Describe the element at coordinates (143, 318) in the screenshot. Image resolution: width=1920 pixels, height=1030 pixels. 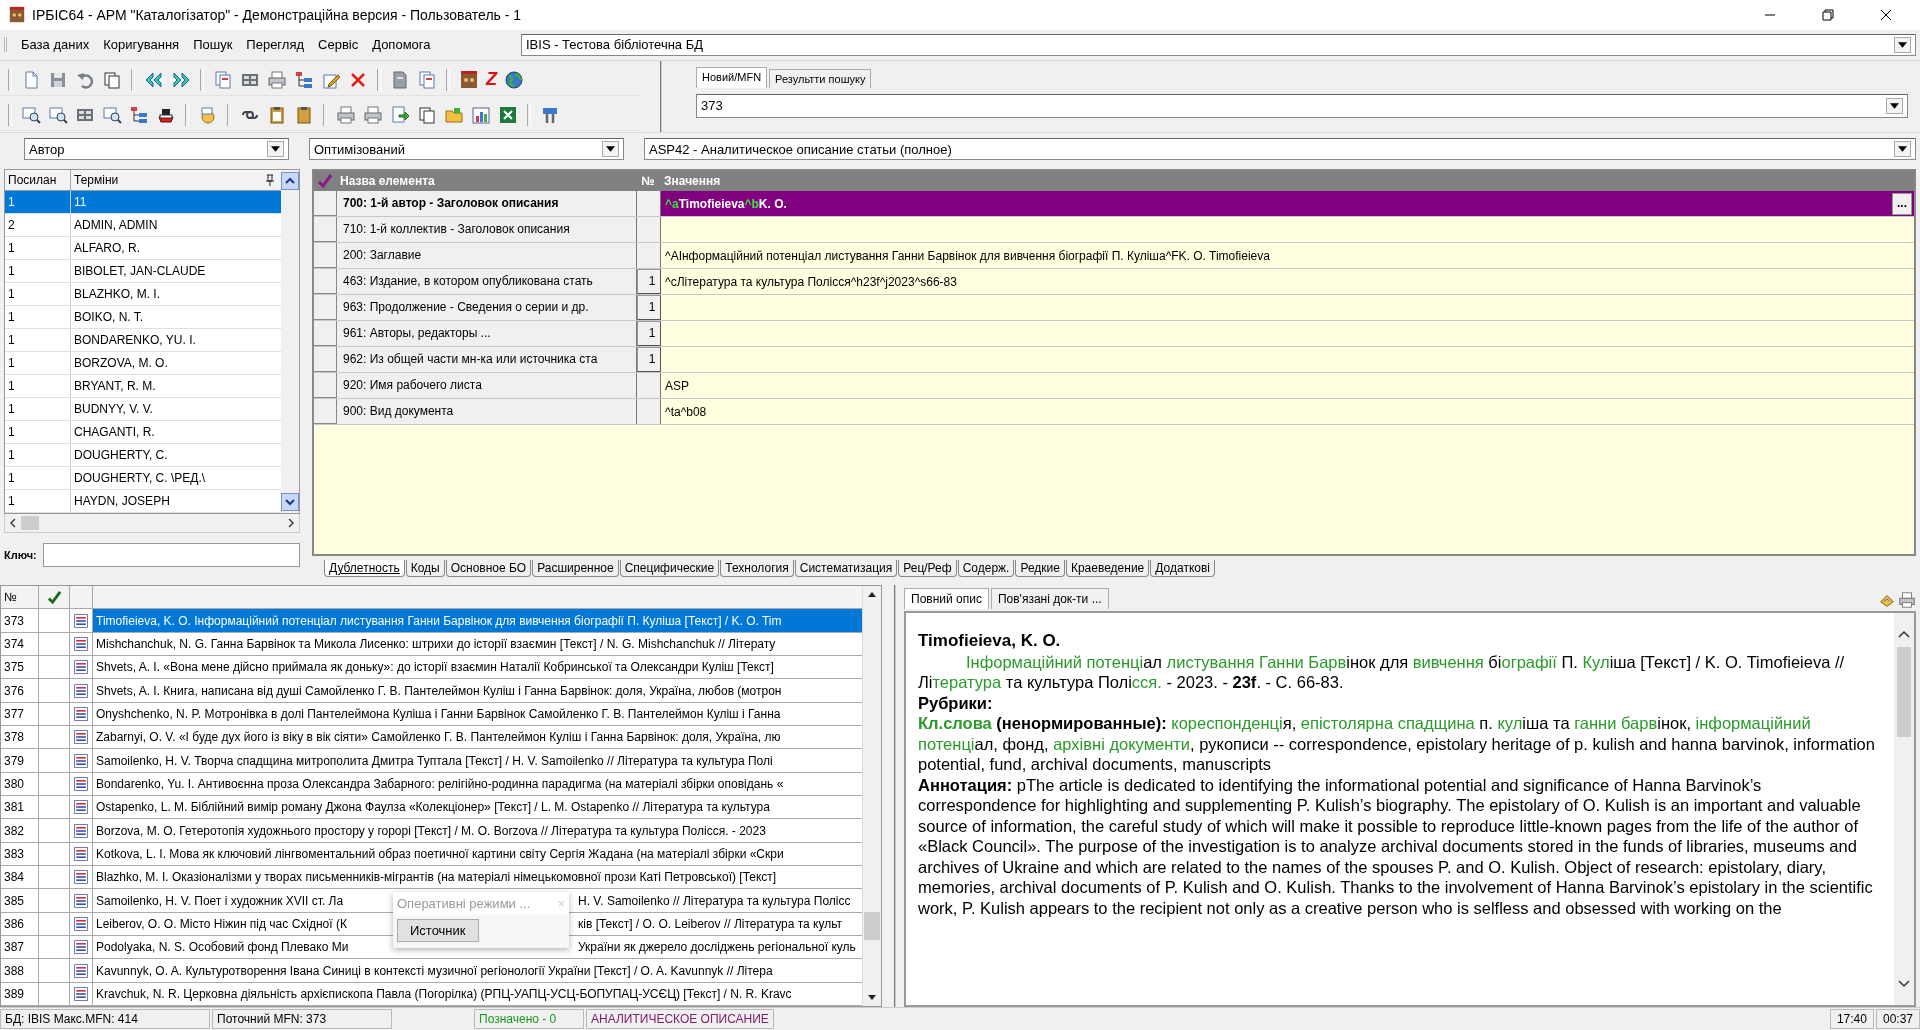
I see `term-row: 1 BOIKO, N. T.` at that location.